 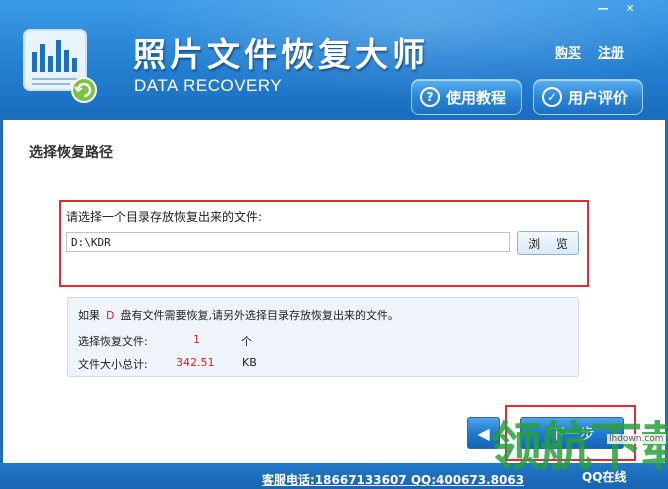 I want to click on app-title: 照片文件恢复大师, so click(x=281, y=54).